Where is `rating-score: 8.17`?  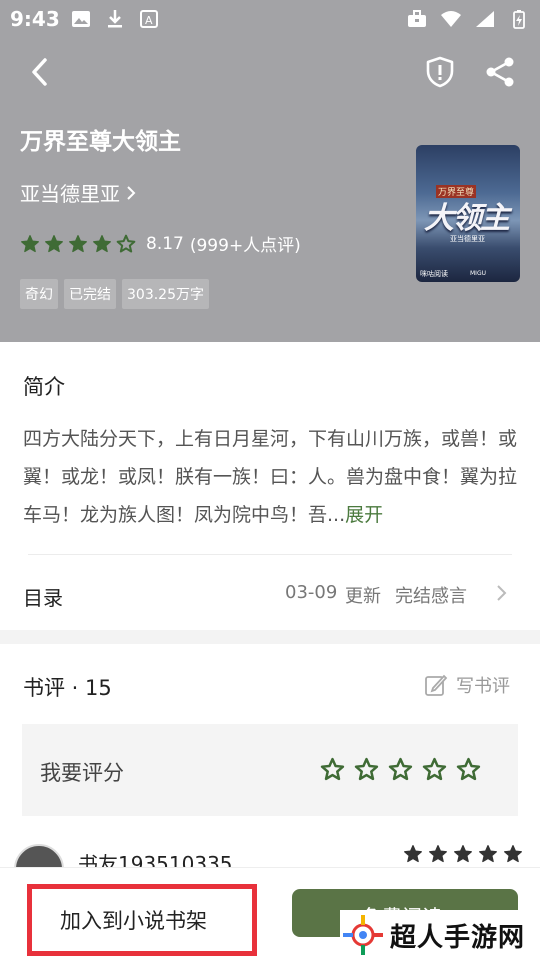
rating-score: 8.17 is located at coordinates (165, 243).